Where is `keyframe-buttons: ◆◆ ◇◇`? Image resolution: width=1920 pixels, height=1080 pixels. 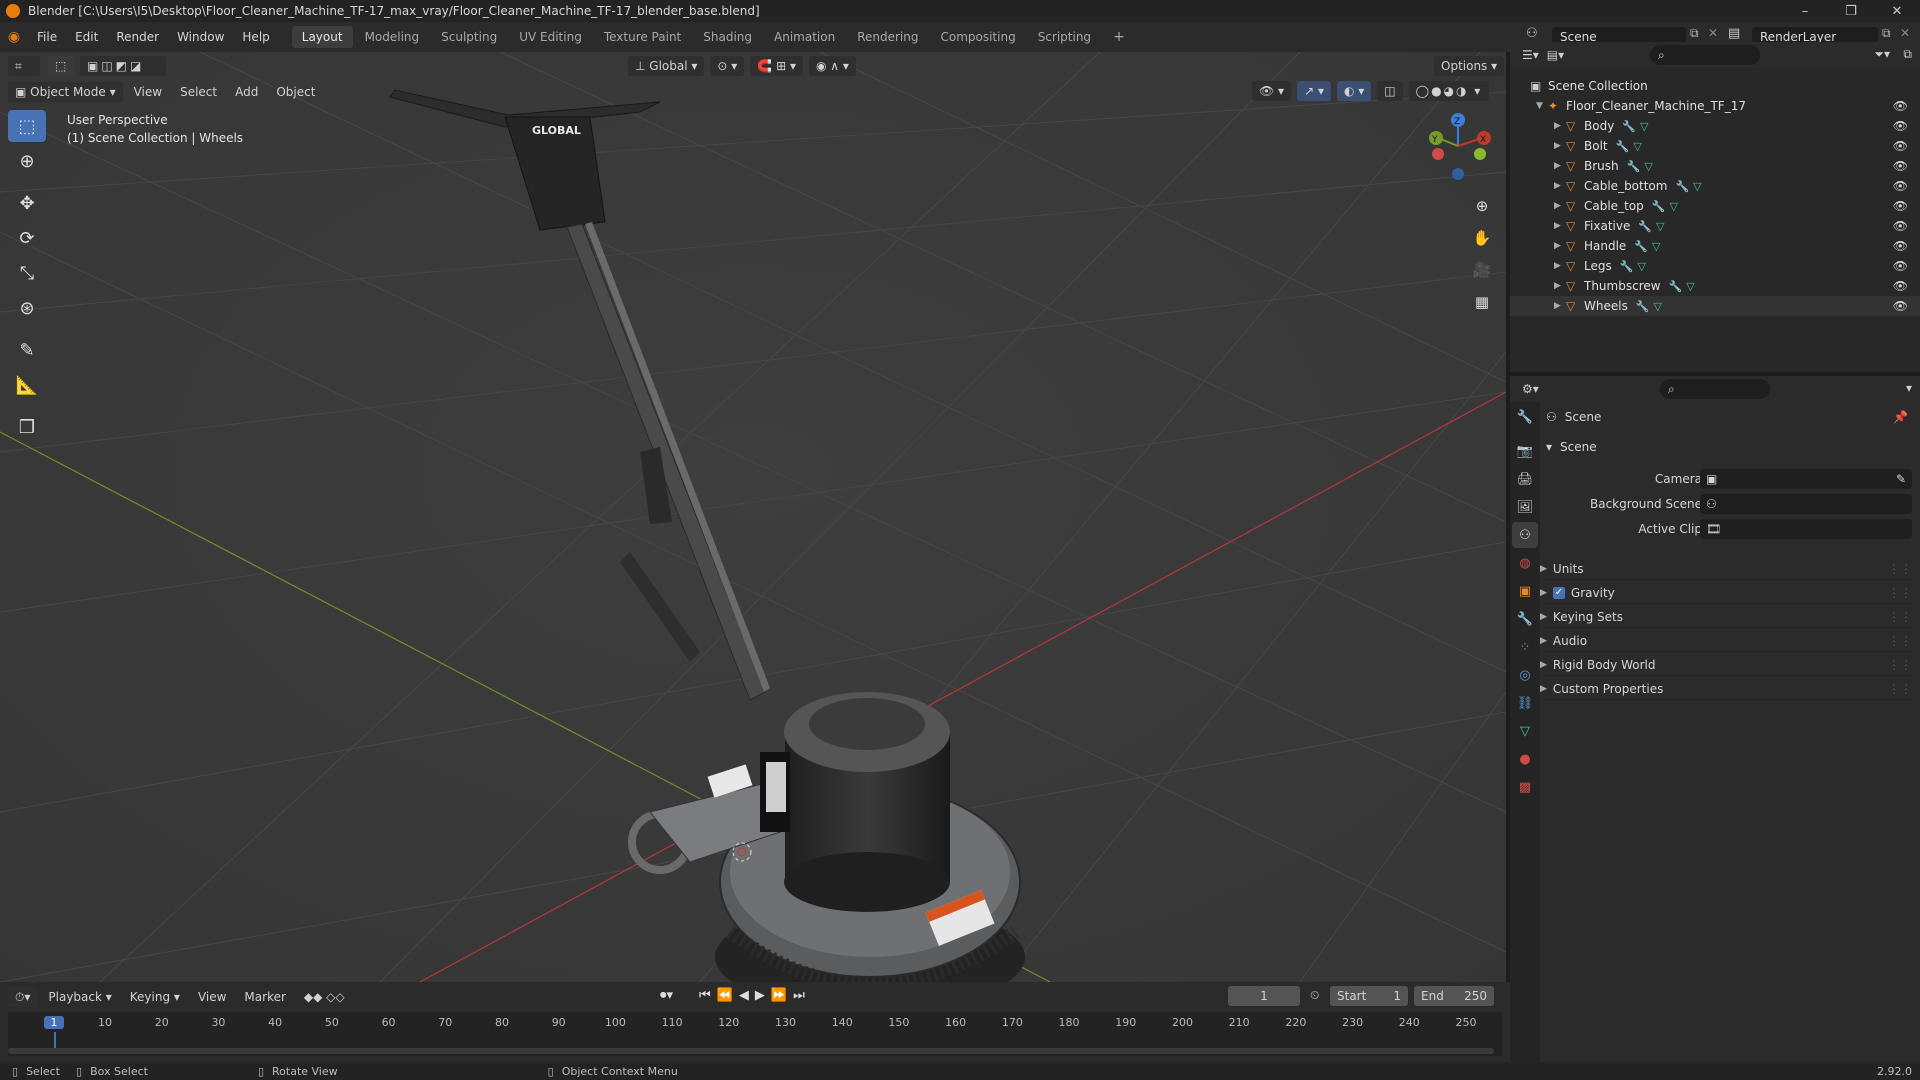 keyframe-buttons: ◆◆ ◇◇ is located at coordinates (324, 997).